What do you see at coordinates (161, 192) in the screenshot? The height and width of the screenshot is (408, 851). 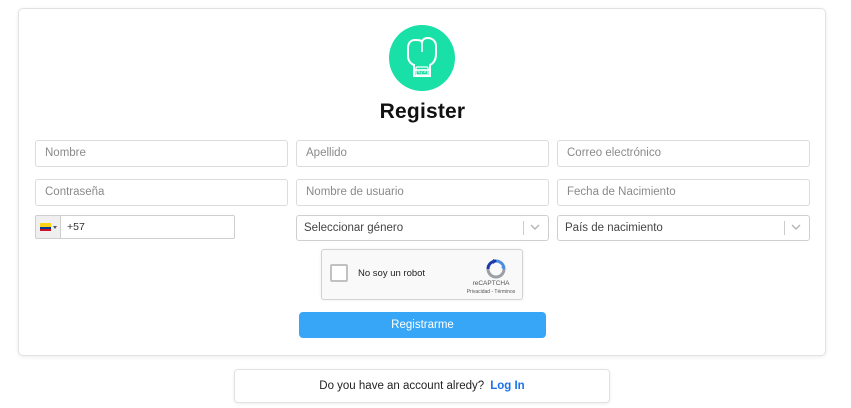 I see `password-input: Contraseña` at bounding box center [161, 192].